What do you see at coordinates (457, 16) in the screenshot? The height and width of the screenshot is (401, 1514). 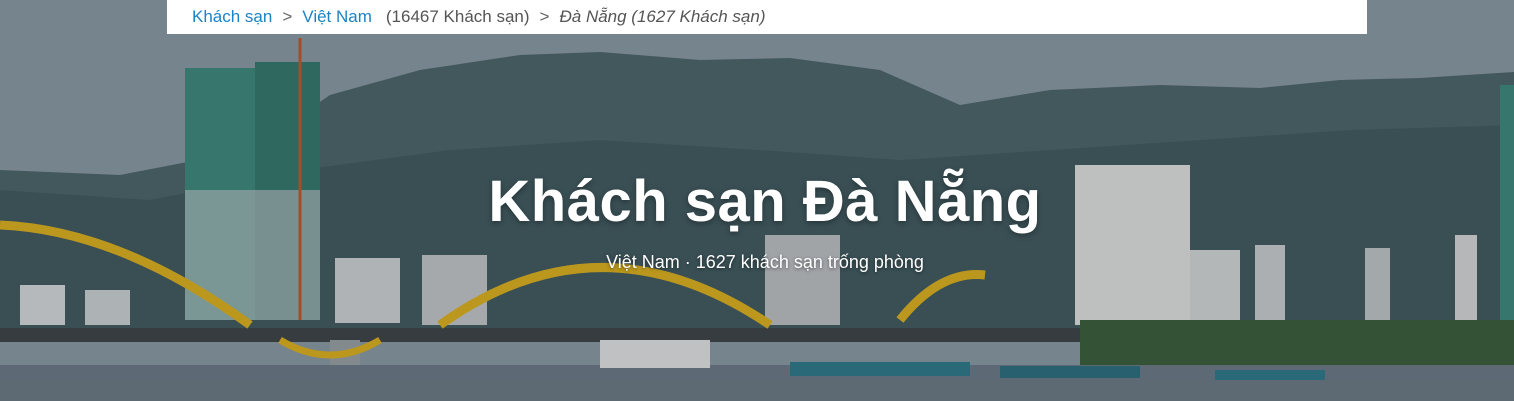 I see `breadcrumb-country-count: (16467 Khách sạn)` at bounding box center [457, 16].